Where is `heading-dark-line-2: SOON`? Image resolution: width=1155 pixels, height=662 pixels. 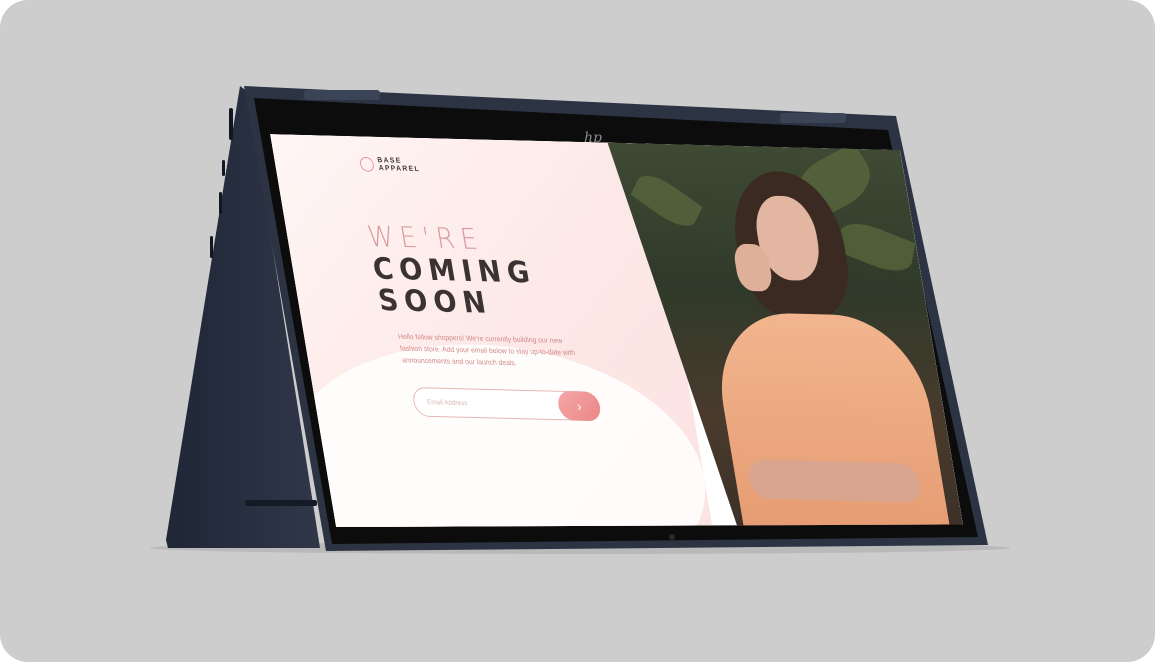
heading-dark-line-2: SOON is located at coordinates (435, 302).